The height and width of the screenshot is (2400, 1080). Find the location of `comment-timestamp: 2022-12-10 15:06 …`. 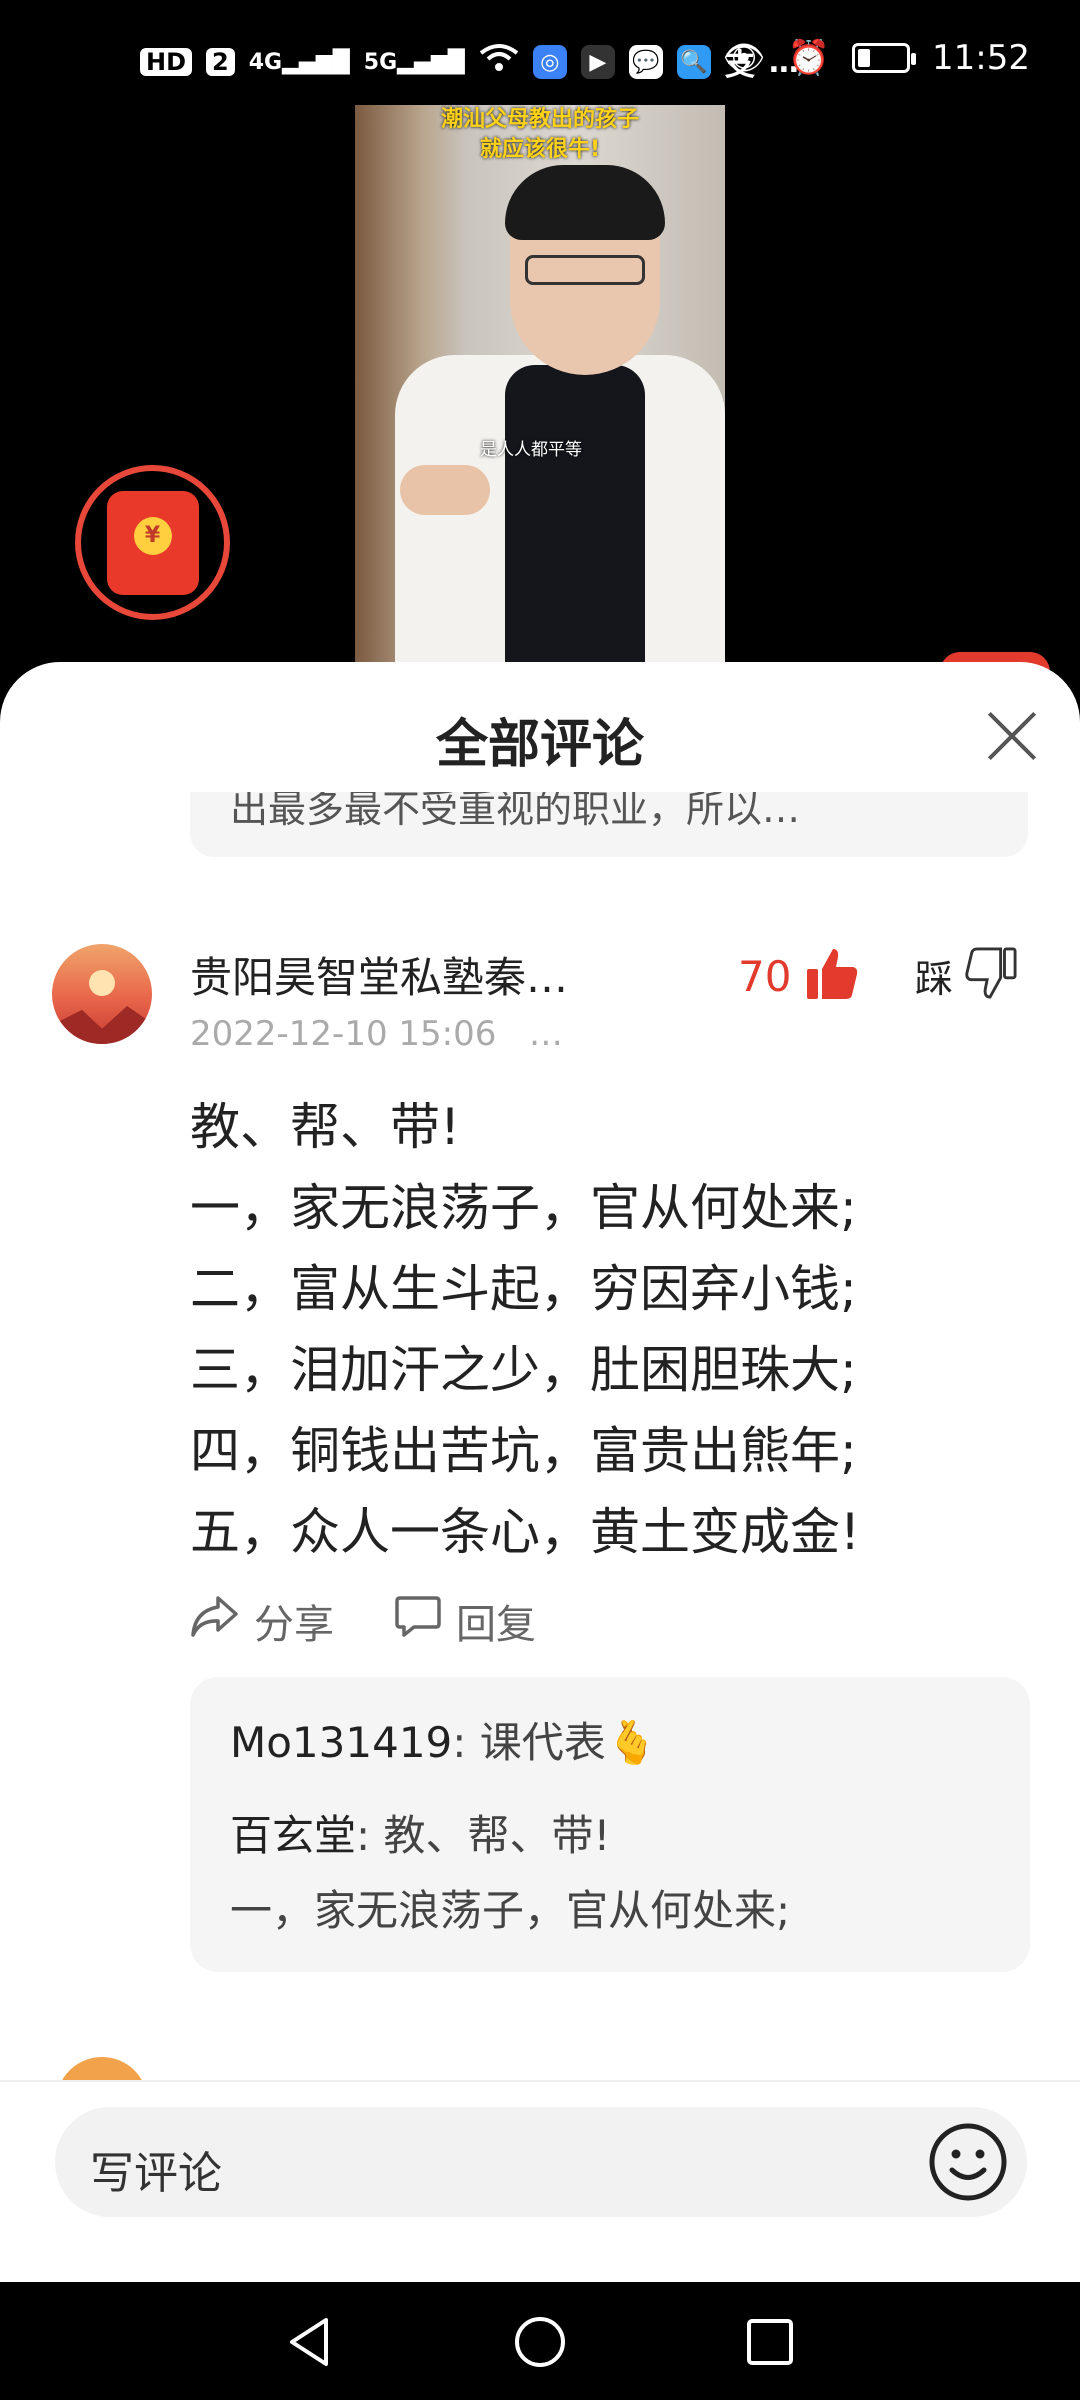

comment-timestamp: 2022-12-10 15:06 … is located at coordinates (376, 1034).